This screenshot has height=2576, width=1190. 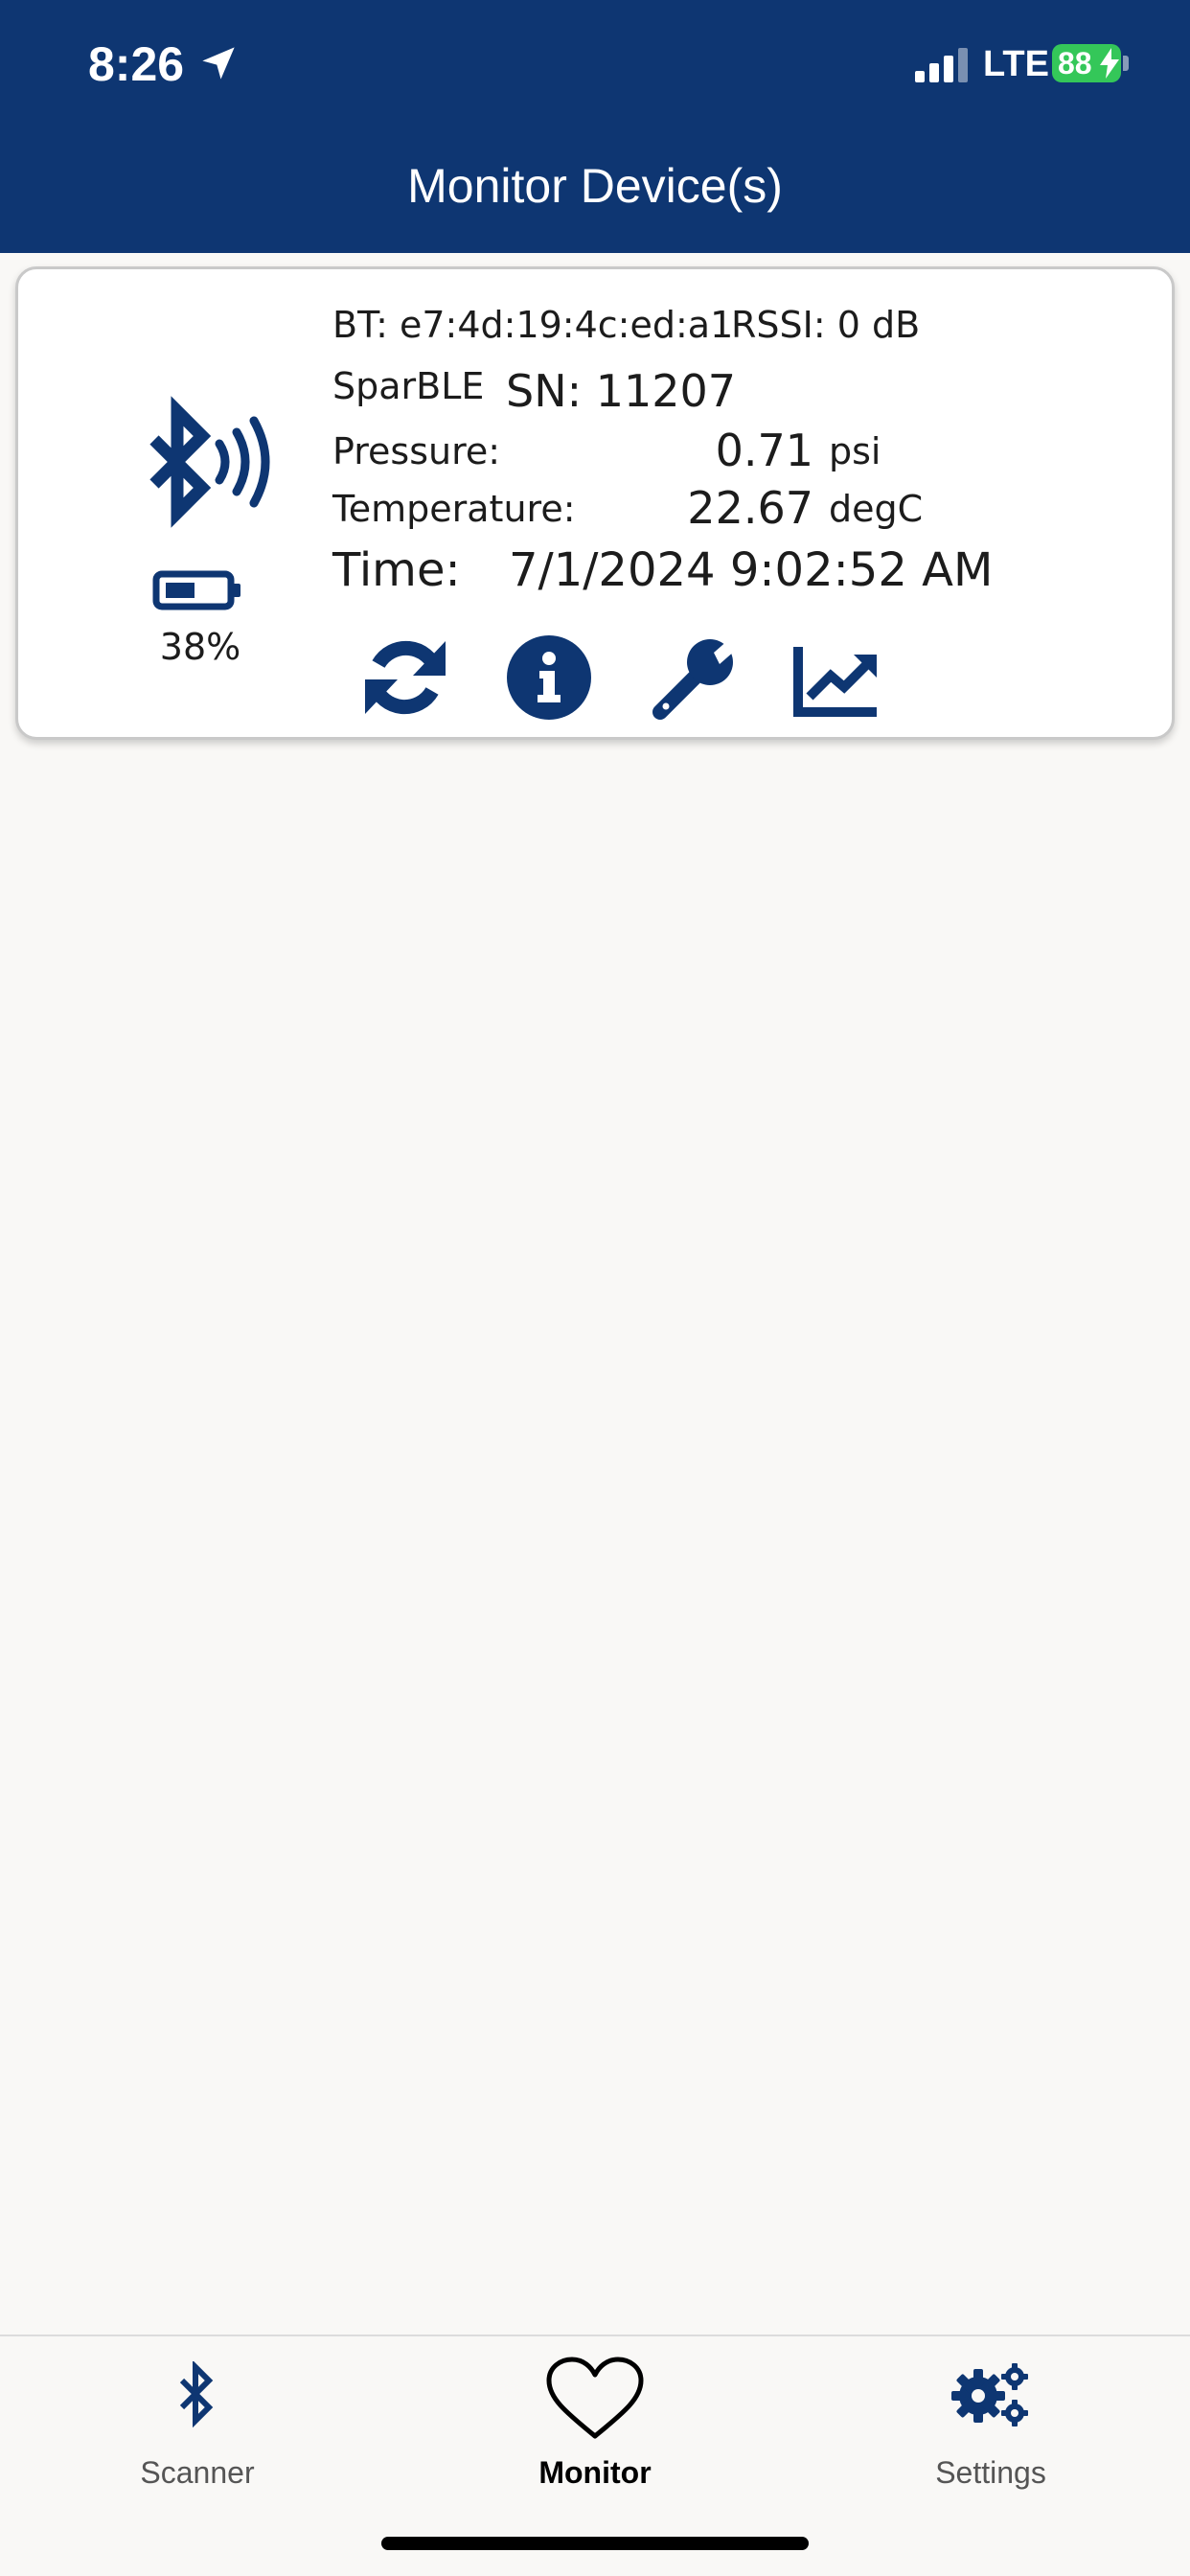 What do you see at coordinates (751, 570) in the screenshot?
I see `time-value: 7/1/2024 9:02:52 AM` at bounding box center [751, 570].